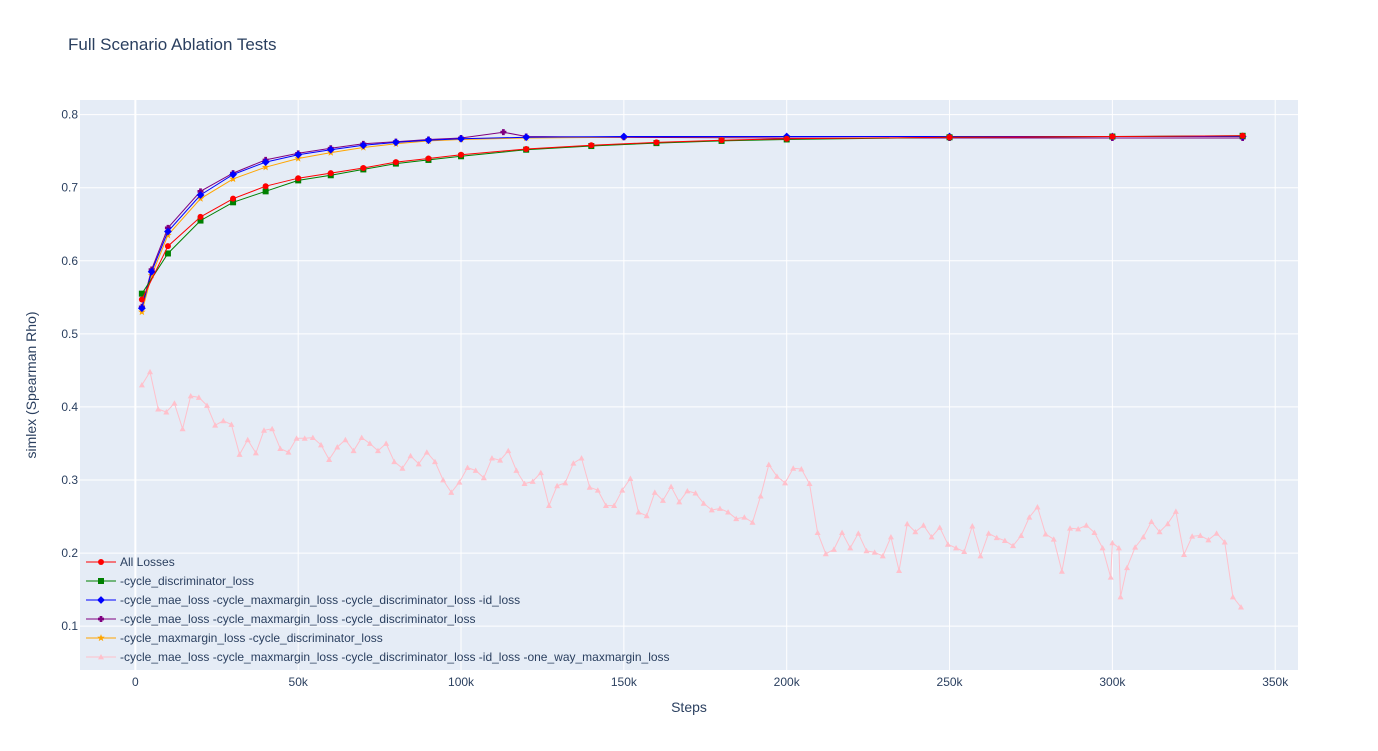 The image size is (1378, 751). I want to click on chart-title: Full Scenario Ablation Tests, so click(172, 44).